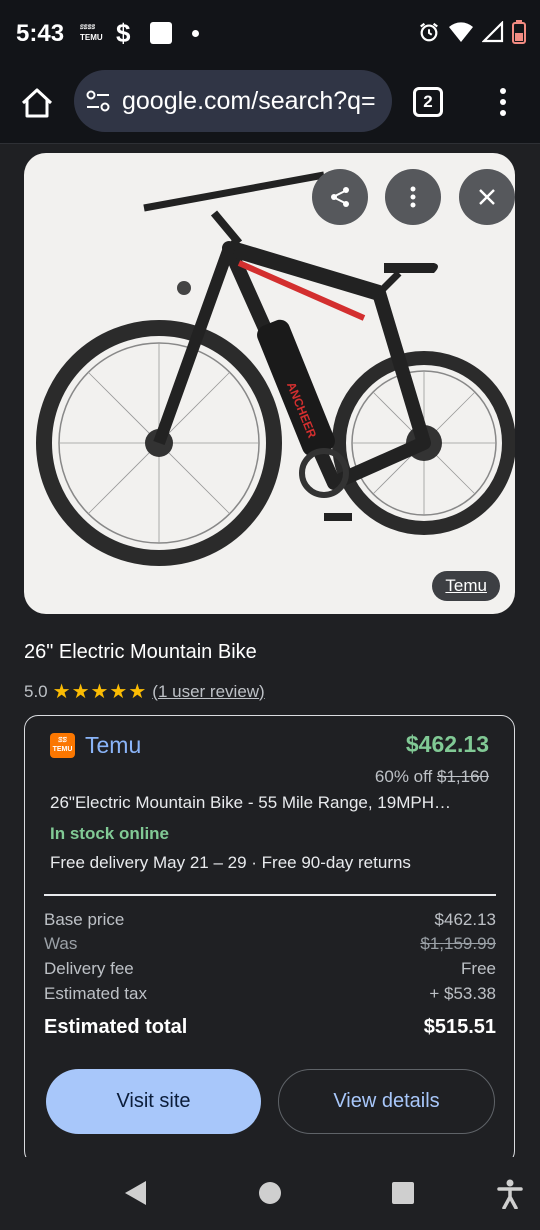 This screenshot has width=540, height=1230. Describe the element at coordinates (270, 919) in the screenshot. I see `price-row-base: Base price $462.13` at that location.